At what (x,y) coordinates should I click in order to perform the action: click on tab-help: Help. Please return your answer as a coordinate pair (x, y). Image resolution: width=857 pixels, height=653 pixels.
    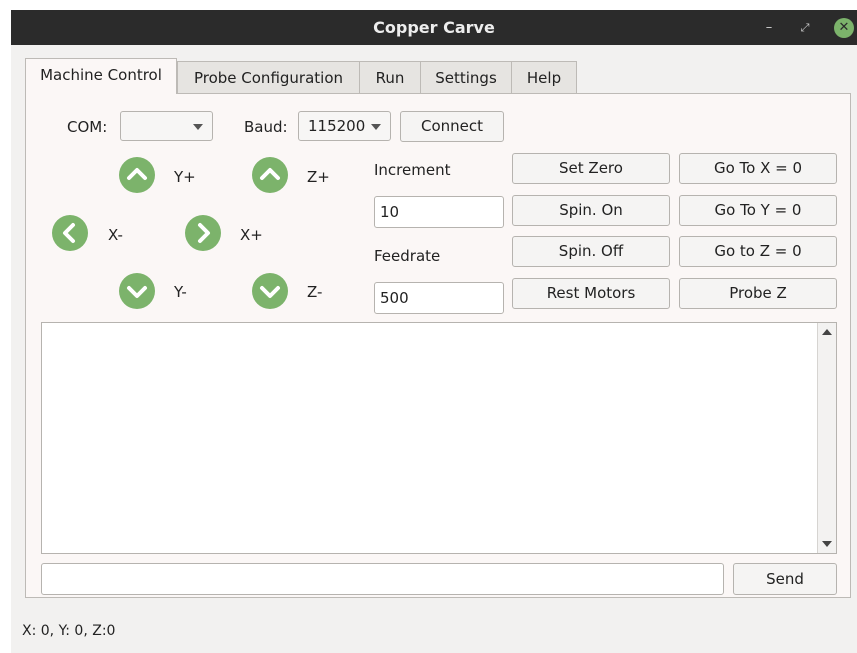
    Looking at the image, I should click on (544, 77).